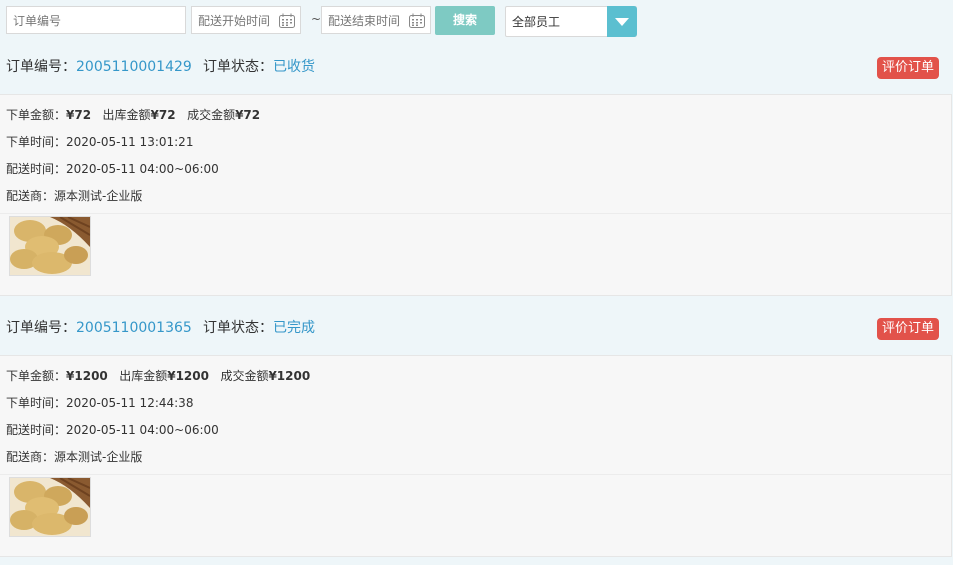 The height and width of the screenshot is (565, 953). What do you see at coordinates (134, 328) in the screenshot?
I see `order-no-value: 2005110001365` at bounding box center [134, 328].